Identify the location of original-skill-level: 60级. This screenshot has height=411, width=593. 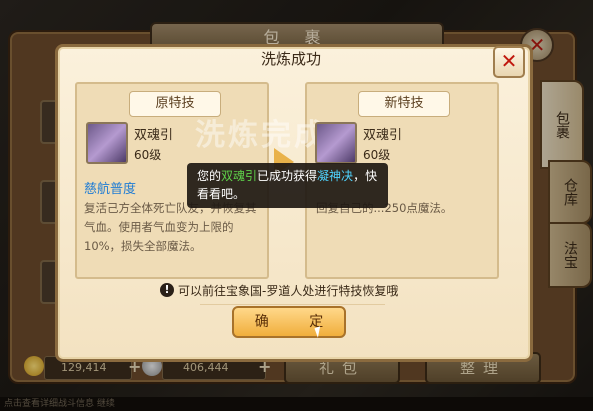
(148, 155).